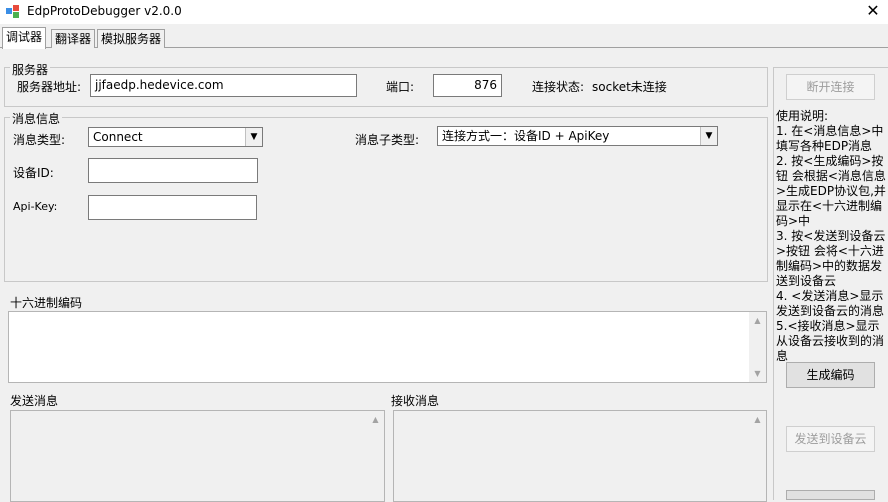 The height and width of the screenshot is (502, 888). Describe the element at coordinates (197, 456) in the screenshot. I see `send-message-textarea: ▲` at that location.